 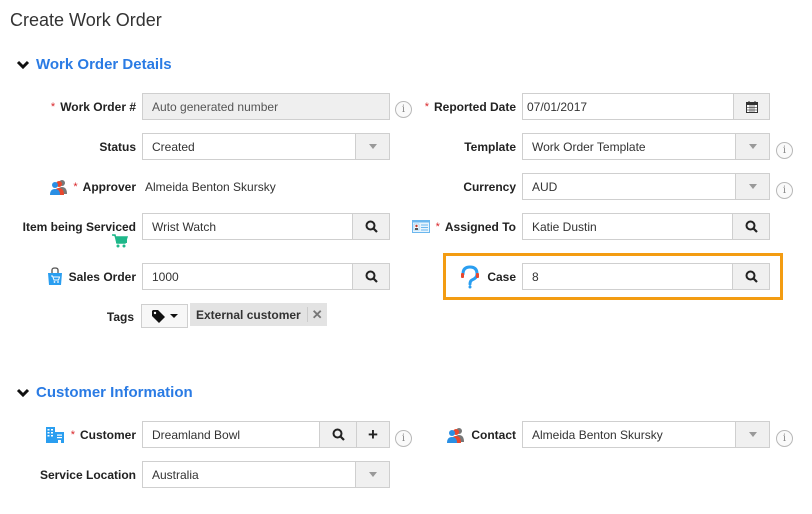 I want to click on template-select: Work Order Template, so click(x=646, y=146).